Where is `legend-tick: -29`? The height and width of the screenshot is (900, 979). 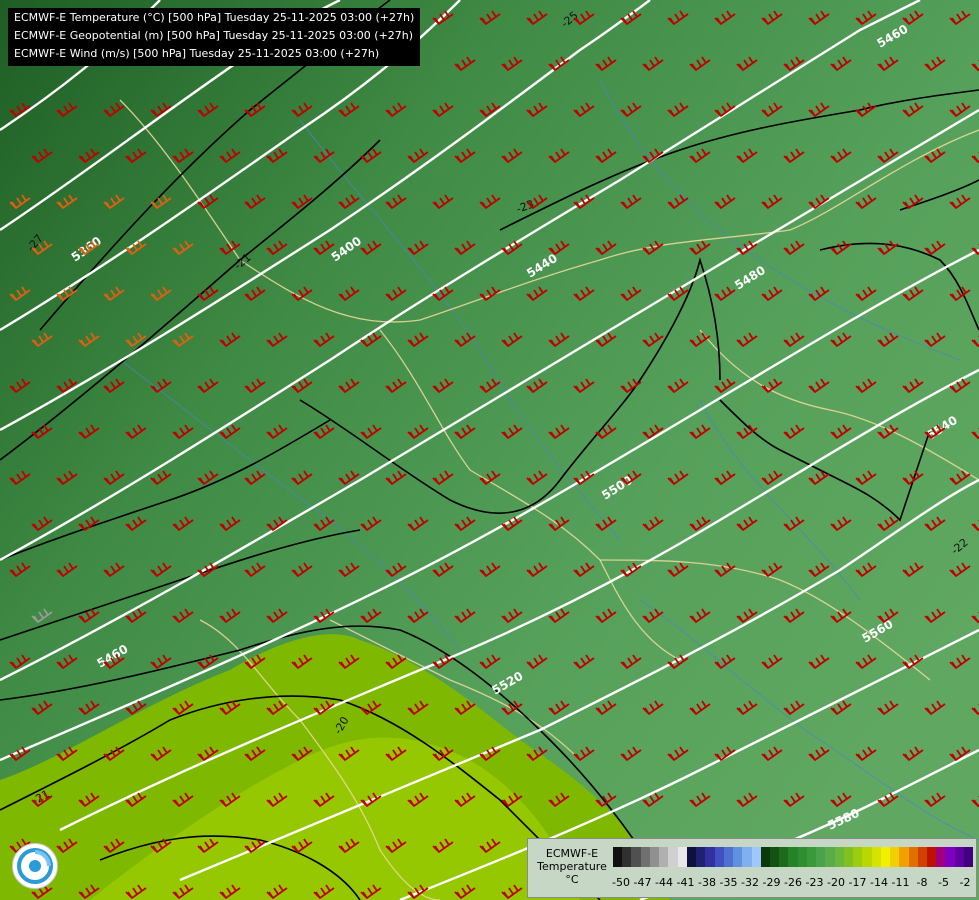 legend-tick: -29 is located at coordinates (771, 882).